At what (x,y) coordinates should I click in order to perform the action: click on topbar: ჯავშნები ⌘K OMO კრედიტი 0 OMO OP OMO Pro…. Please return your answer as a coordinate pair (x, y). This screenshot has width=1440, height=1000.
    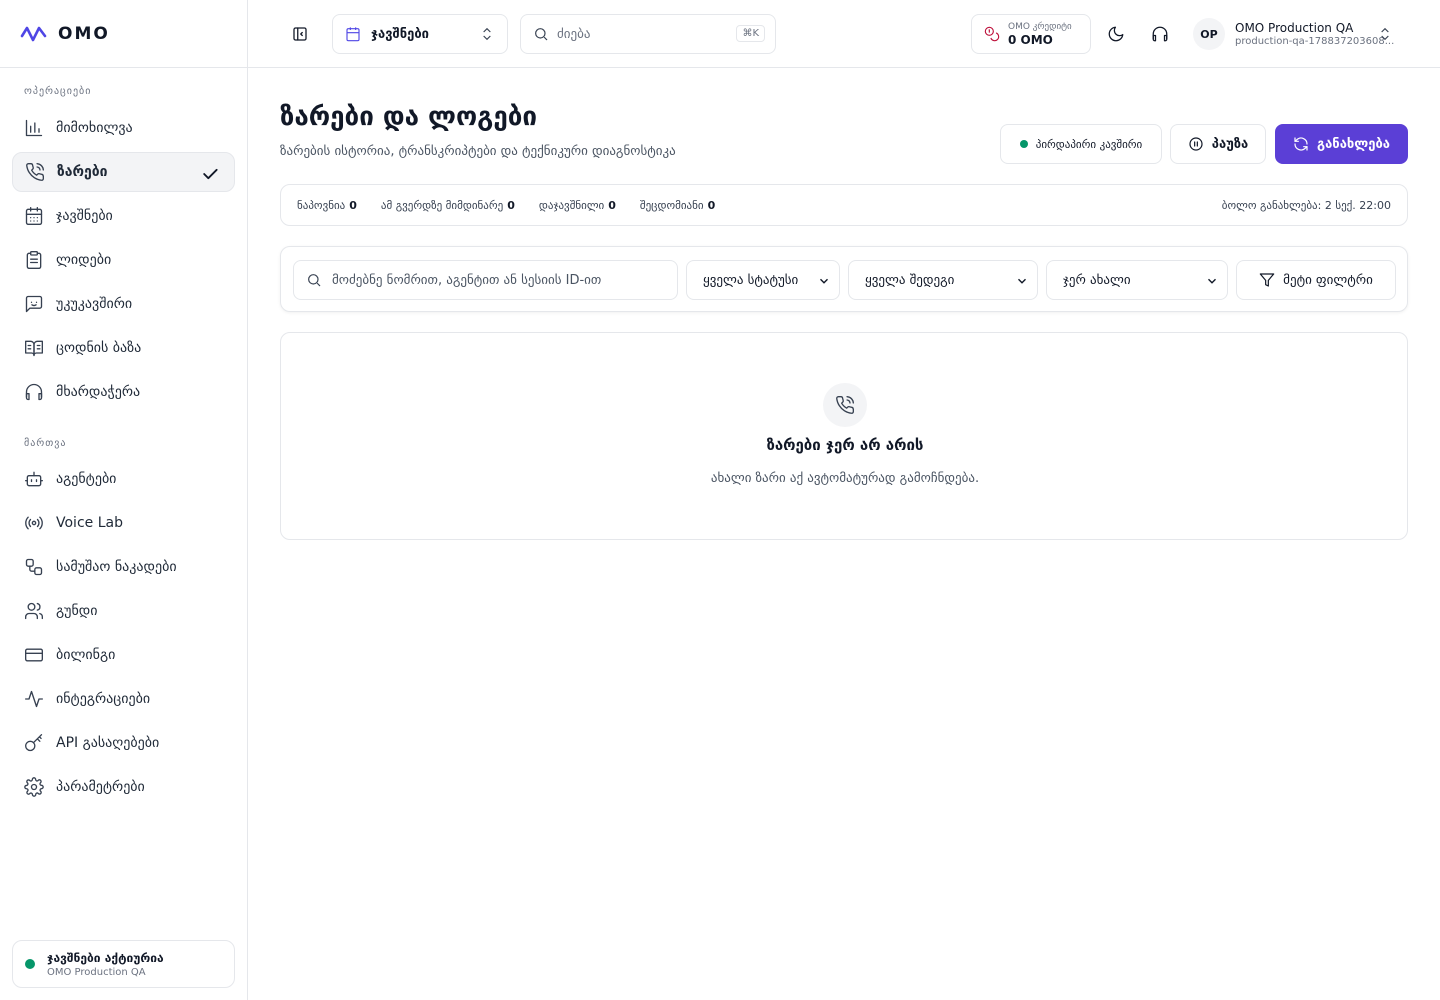
    Looking at the image, I should click on (844, 34).